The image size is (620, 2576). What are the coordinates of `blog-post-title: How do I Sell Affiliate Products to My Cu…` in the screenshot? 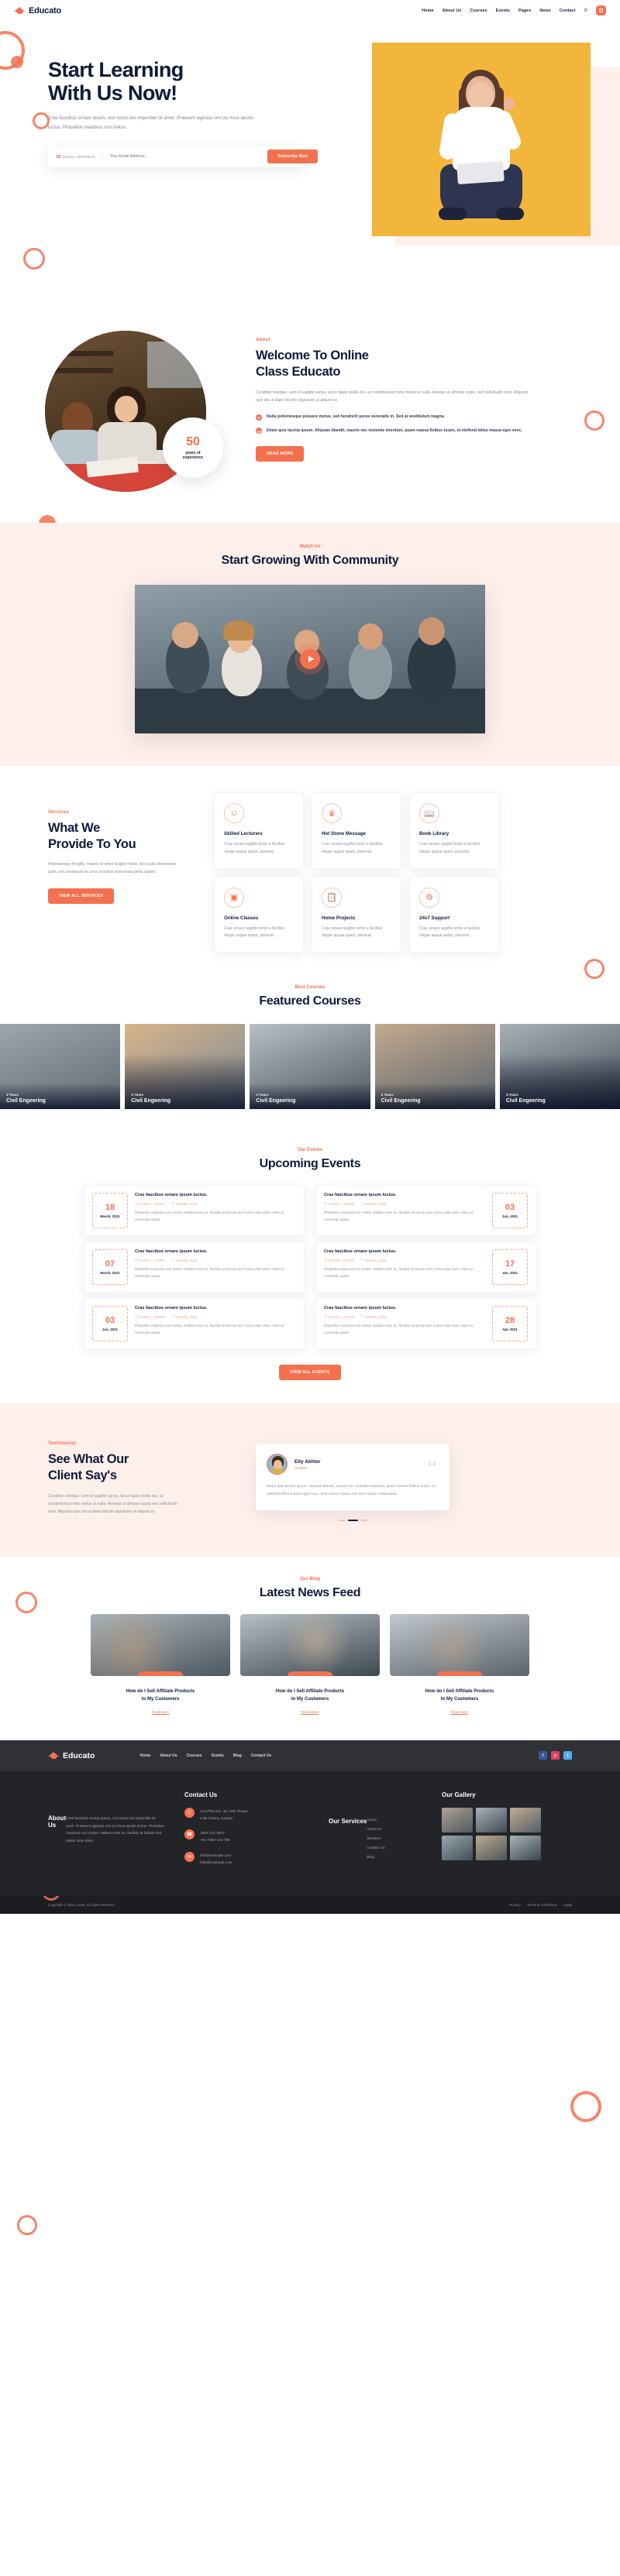 It's located at (310, 1695).